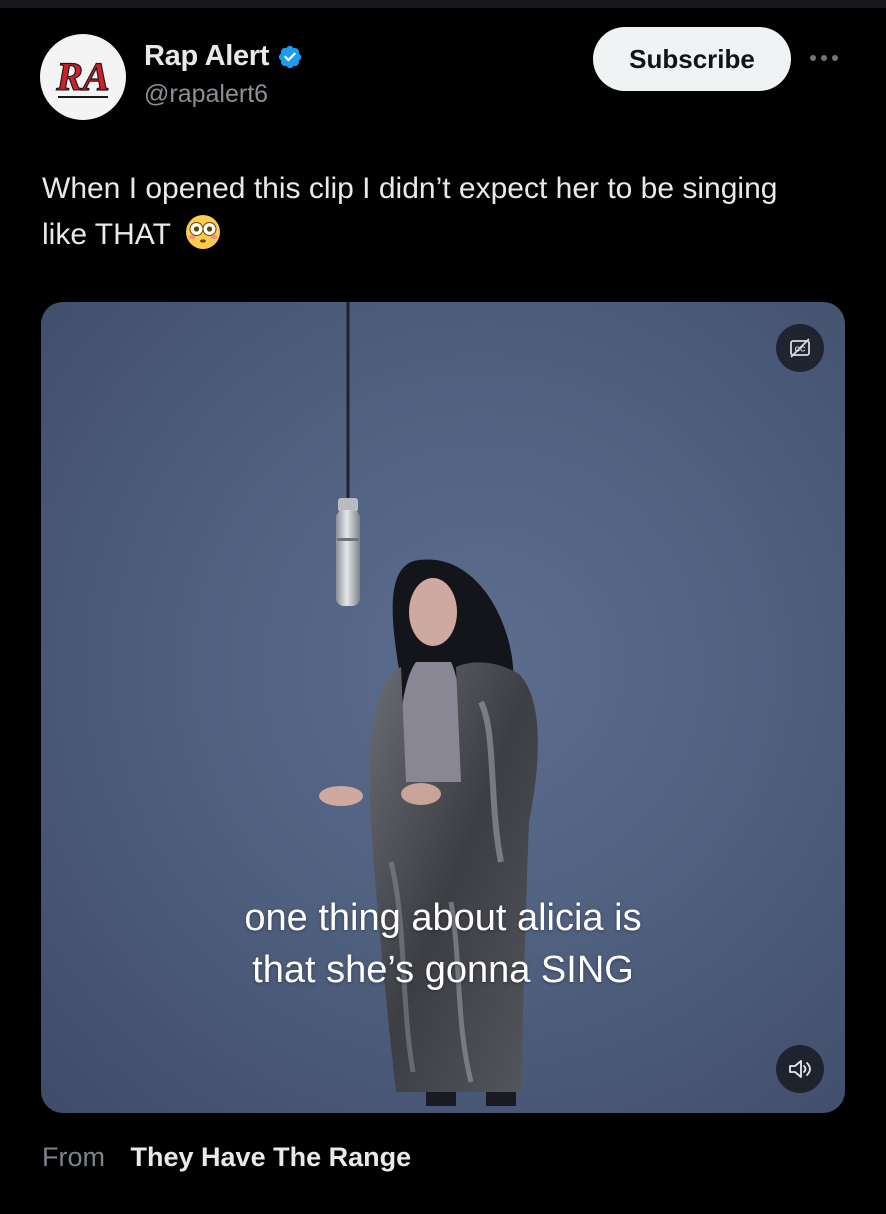  Describe the element at coordinates (206, 94) in the screenshot. I see `account-handle: @rapalert6` at that location.